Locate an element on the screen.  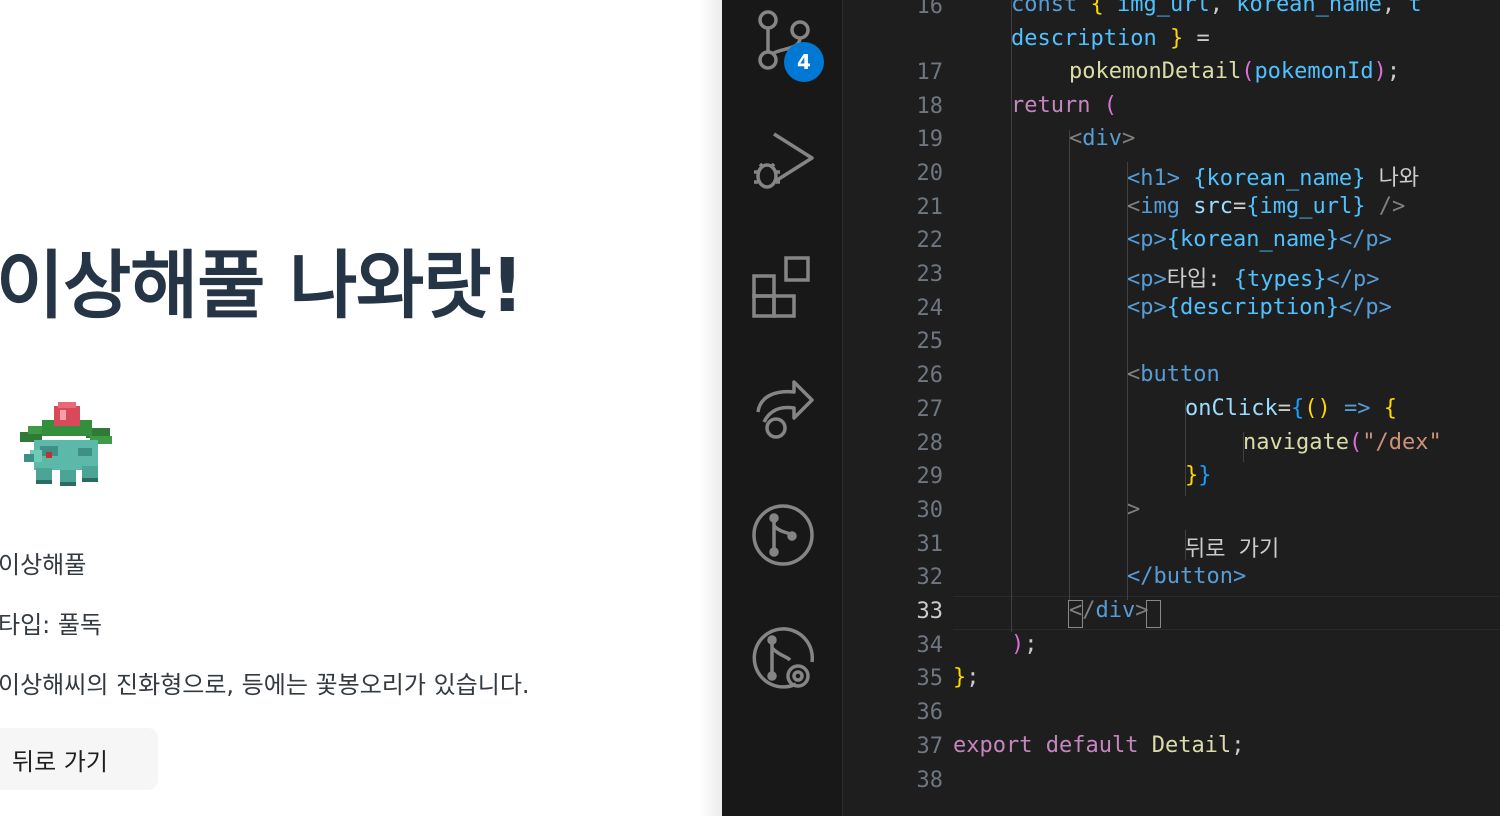
token-tag: <h1> is located at coordinates (1153, 178).